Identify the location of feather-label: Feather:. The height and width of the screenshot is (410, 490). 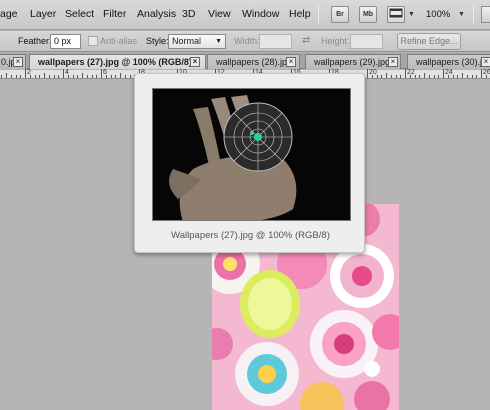
(35, 41).